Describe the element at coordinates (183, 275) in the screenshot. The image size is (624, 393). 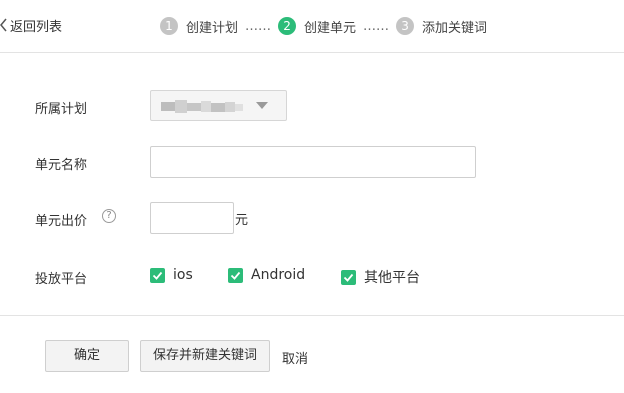
I see `checkbox-label: ios` at that location.